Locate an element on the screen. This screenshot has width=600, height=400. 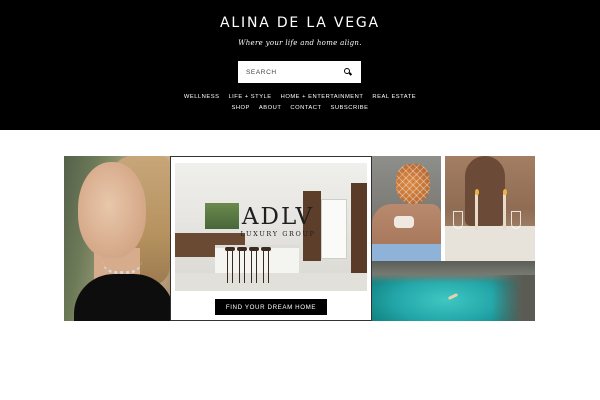
site-tagline: Where your life and home align. is located at coordinates (300, 43).